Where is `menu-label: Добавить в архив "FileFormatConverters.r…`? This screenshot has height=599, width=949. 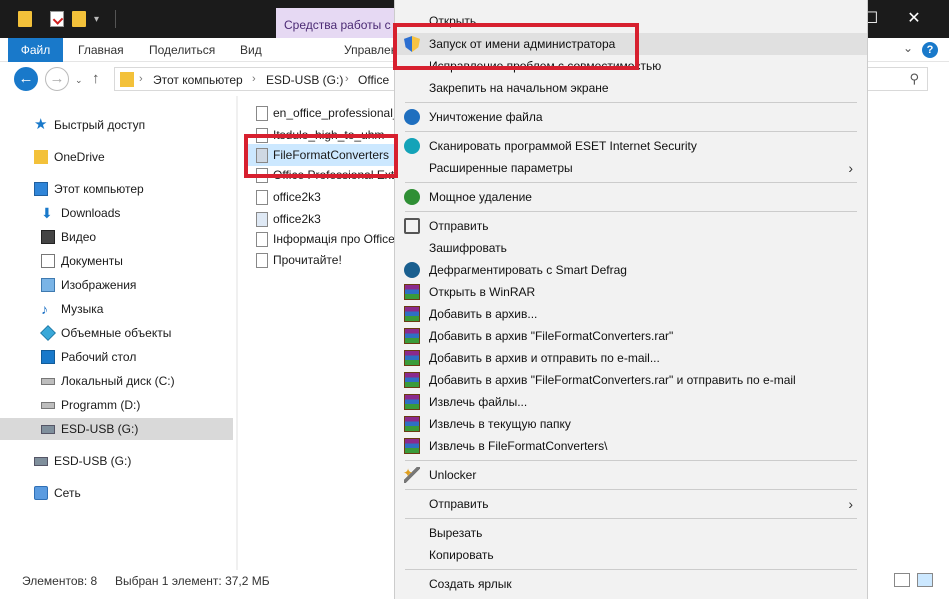
menu-label: Добавить в архив "FileFormatConverters.r… is located at coordinates (612, 380).